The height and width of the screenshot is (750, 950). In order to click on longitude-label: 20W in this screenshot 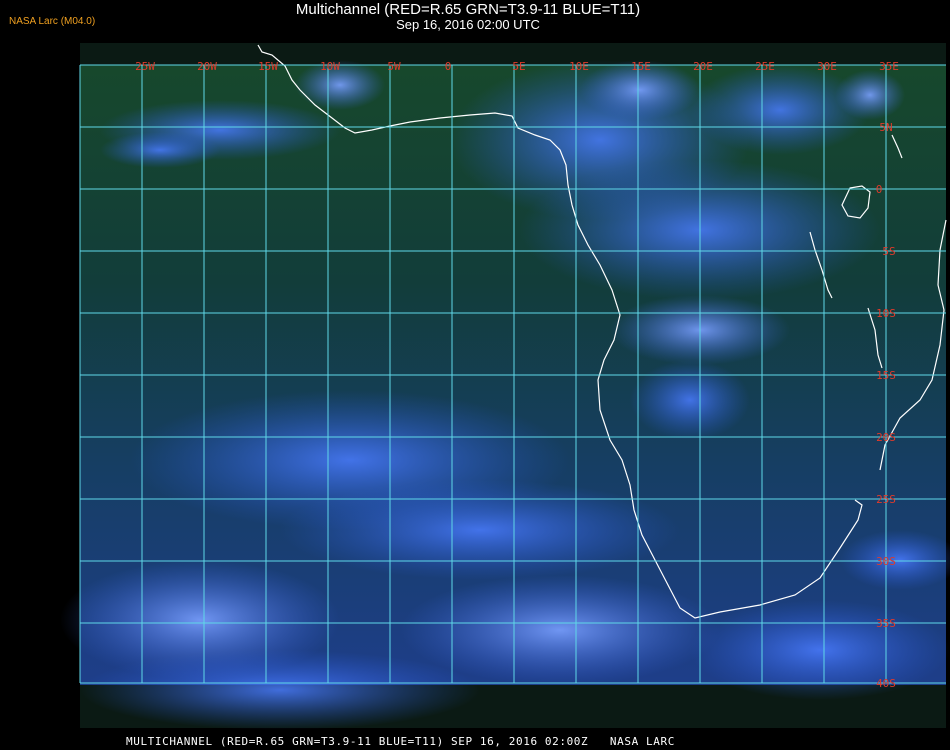, I will do `click(207, 66)`.